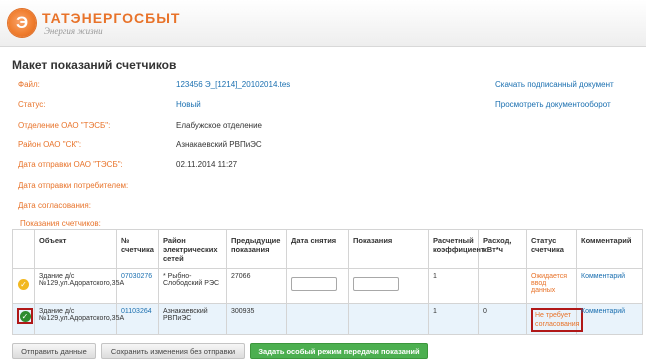 This screenshot has height=363, width=646. Describe the element at coordinates (609, 249) in the screenshot. I see `header-comment: Комментарий` at that location.